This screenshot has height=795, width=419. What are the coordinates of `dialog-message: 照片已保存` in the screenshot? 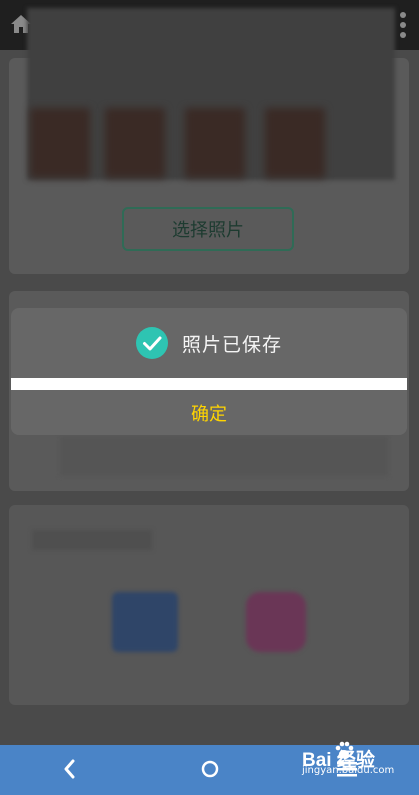 It's located at (231, 344).